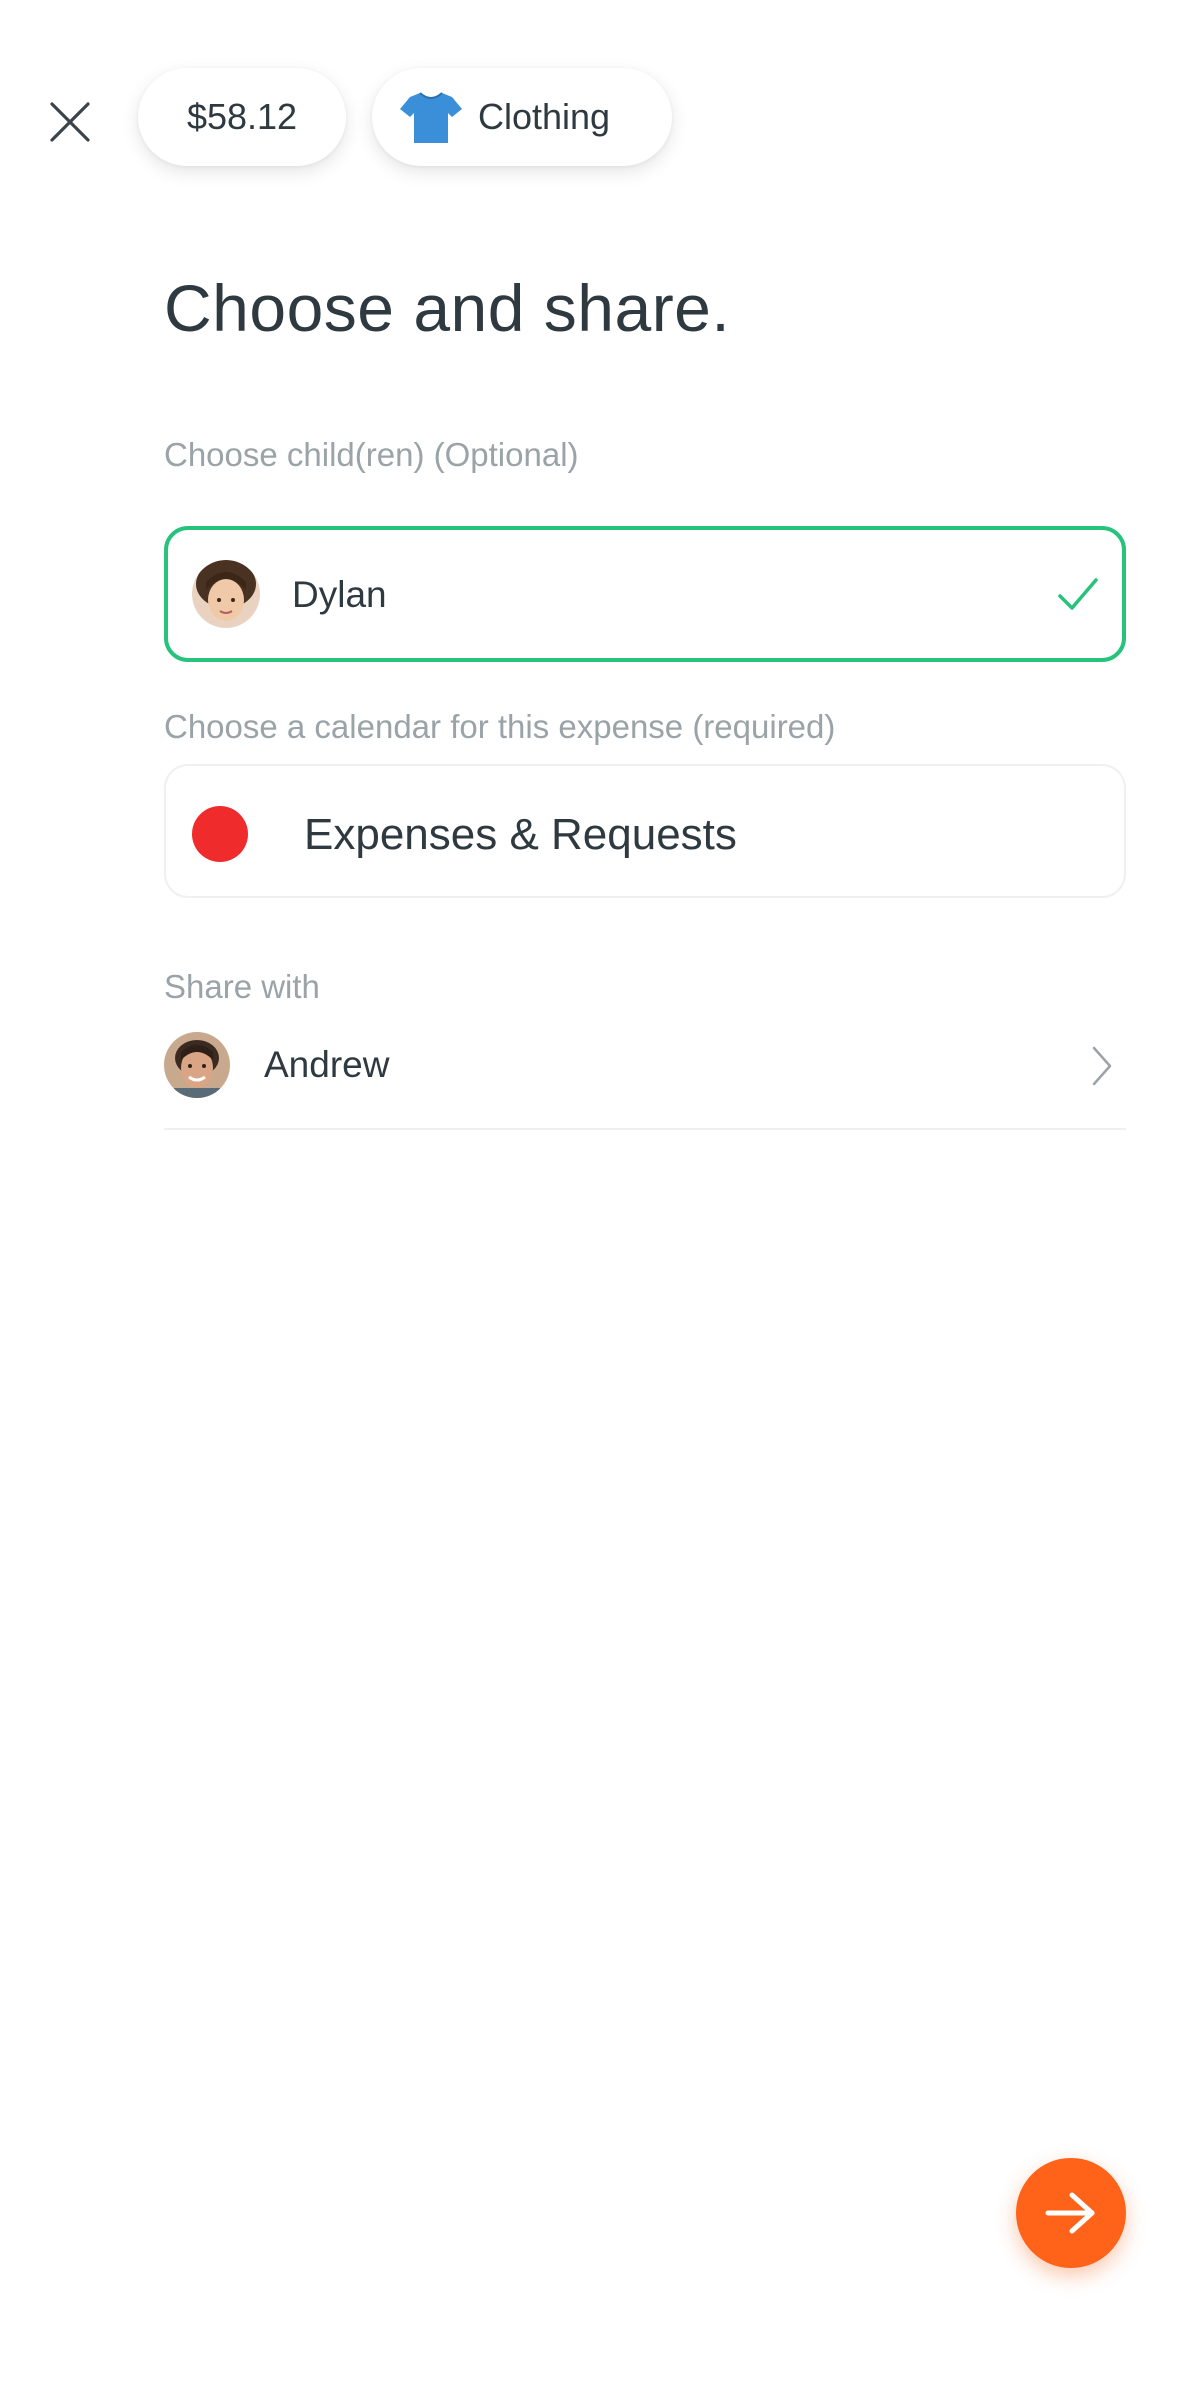  What do you see at coordinates (220, 834) in the screenshot?
I see `calendar-color-dot` at bounding box center [220, 834].